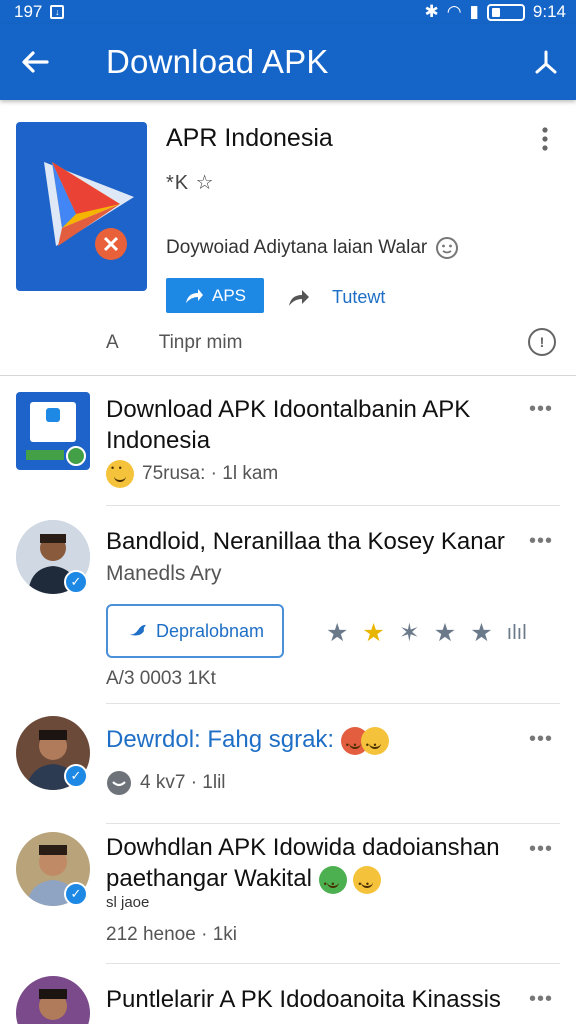 The width and height of the screenshot is (576, 1024). I want to click on app-logo, so click(81, 206).